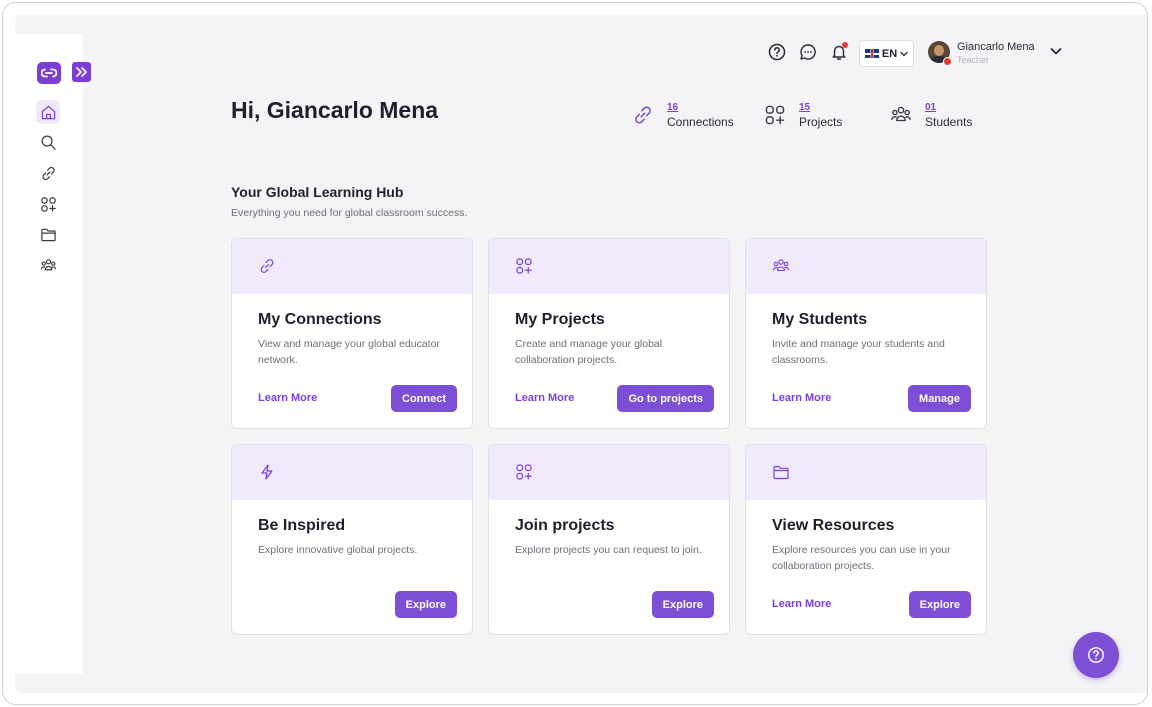 The height and width of the screenshot is (707, 1152). Describe the element at coordinates (839, 52) in the screenshot. I see `notifications-button` at that location.